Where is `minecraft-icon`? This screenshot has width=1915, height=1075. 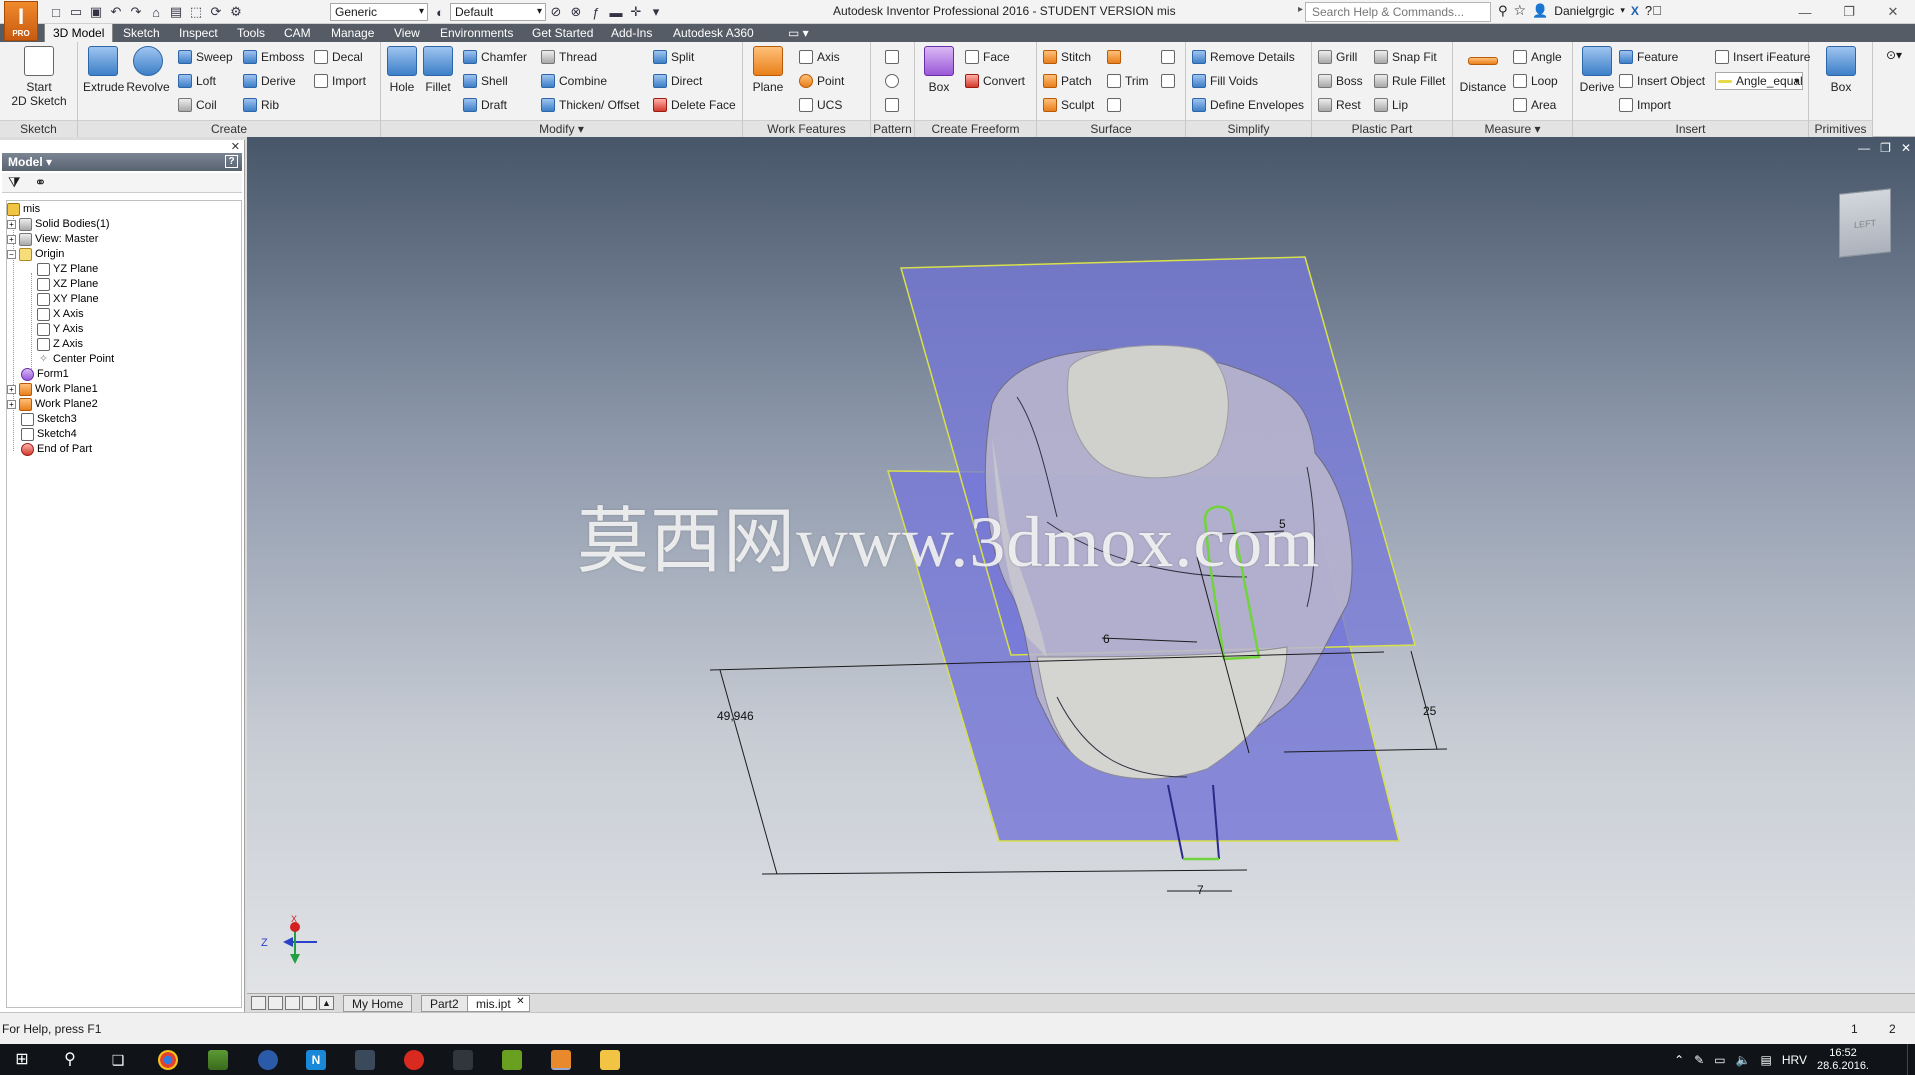 minecraft-icon is located at coordinates (218, 1060).